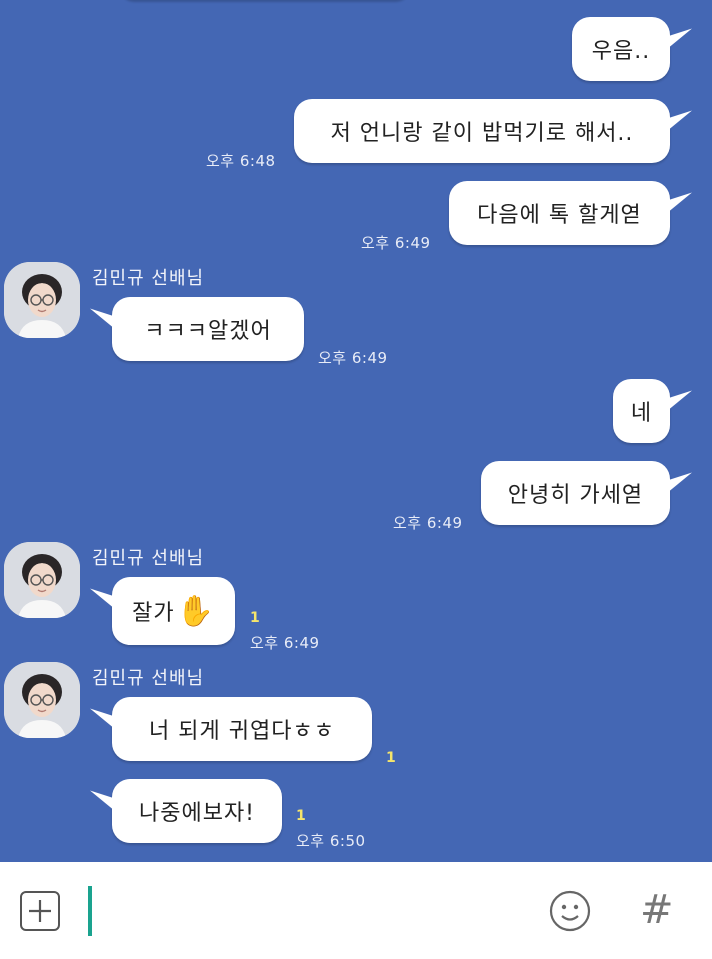  I want to click on message-text: 안녕히 가세엳, so click(575, 495).